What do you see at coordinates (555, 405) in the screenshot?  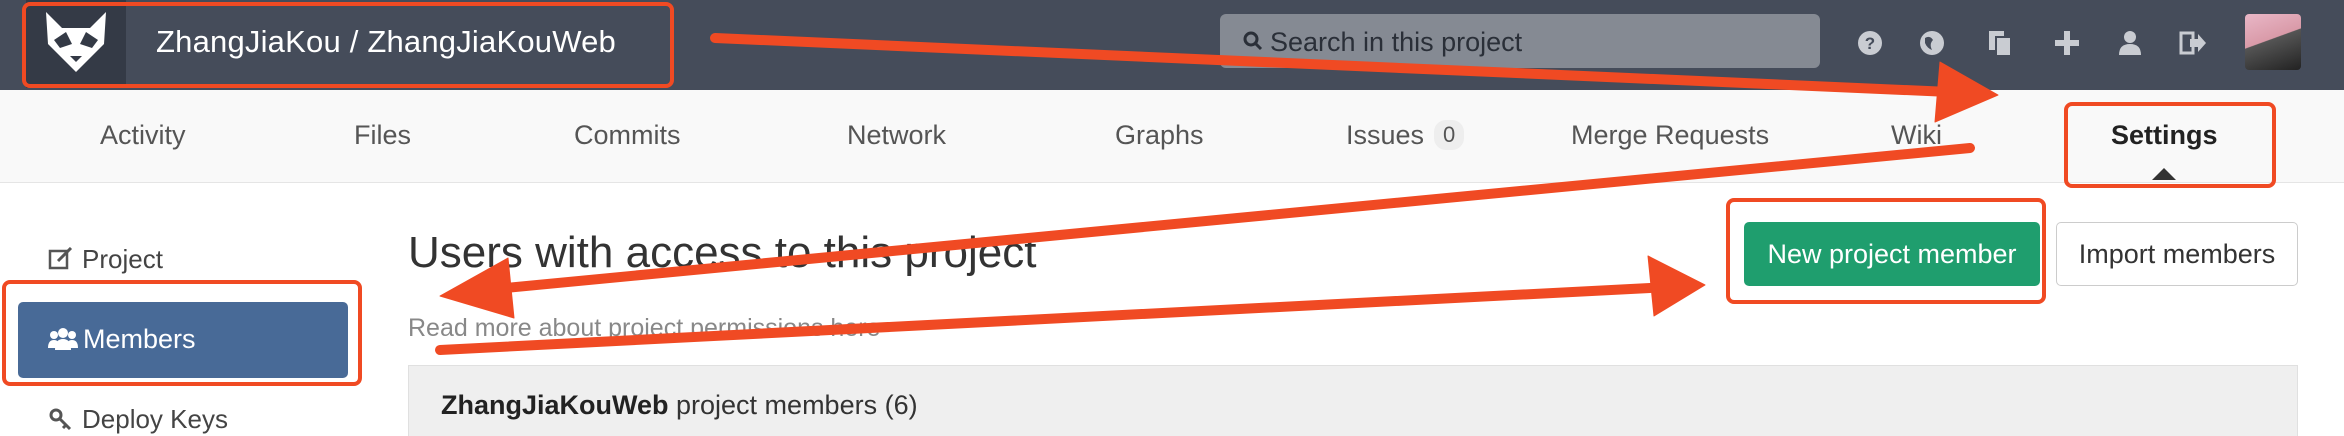 I see `panel-project-name: ZhangJiaKouWeb` at bounding box center [555, 405].